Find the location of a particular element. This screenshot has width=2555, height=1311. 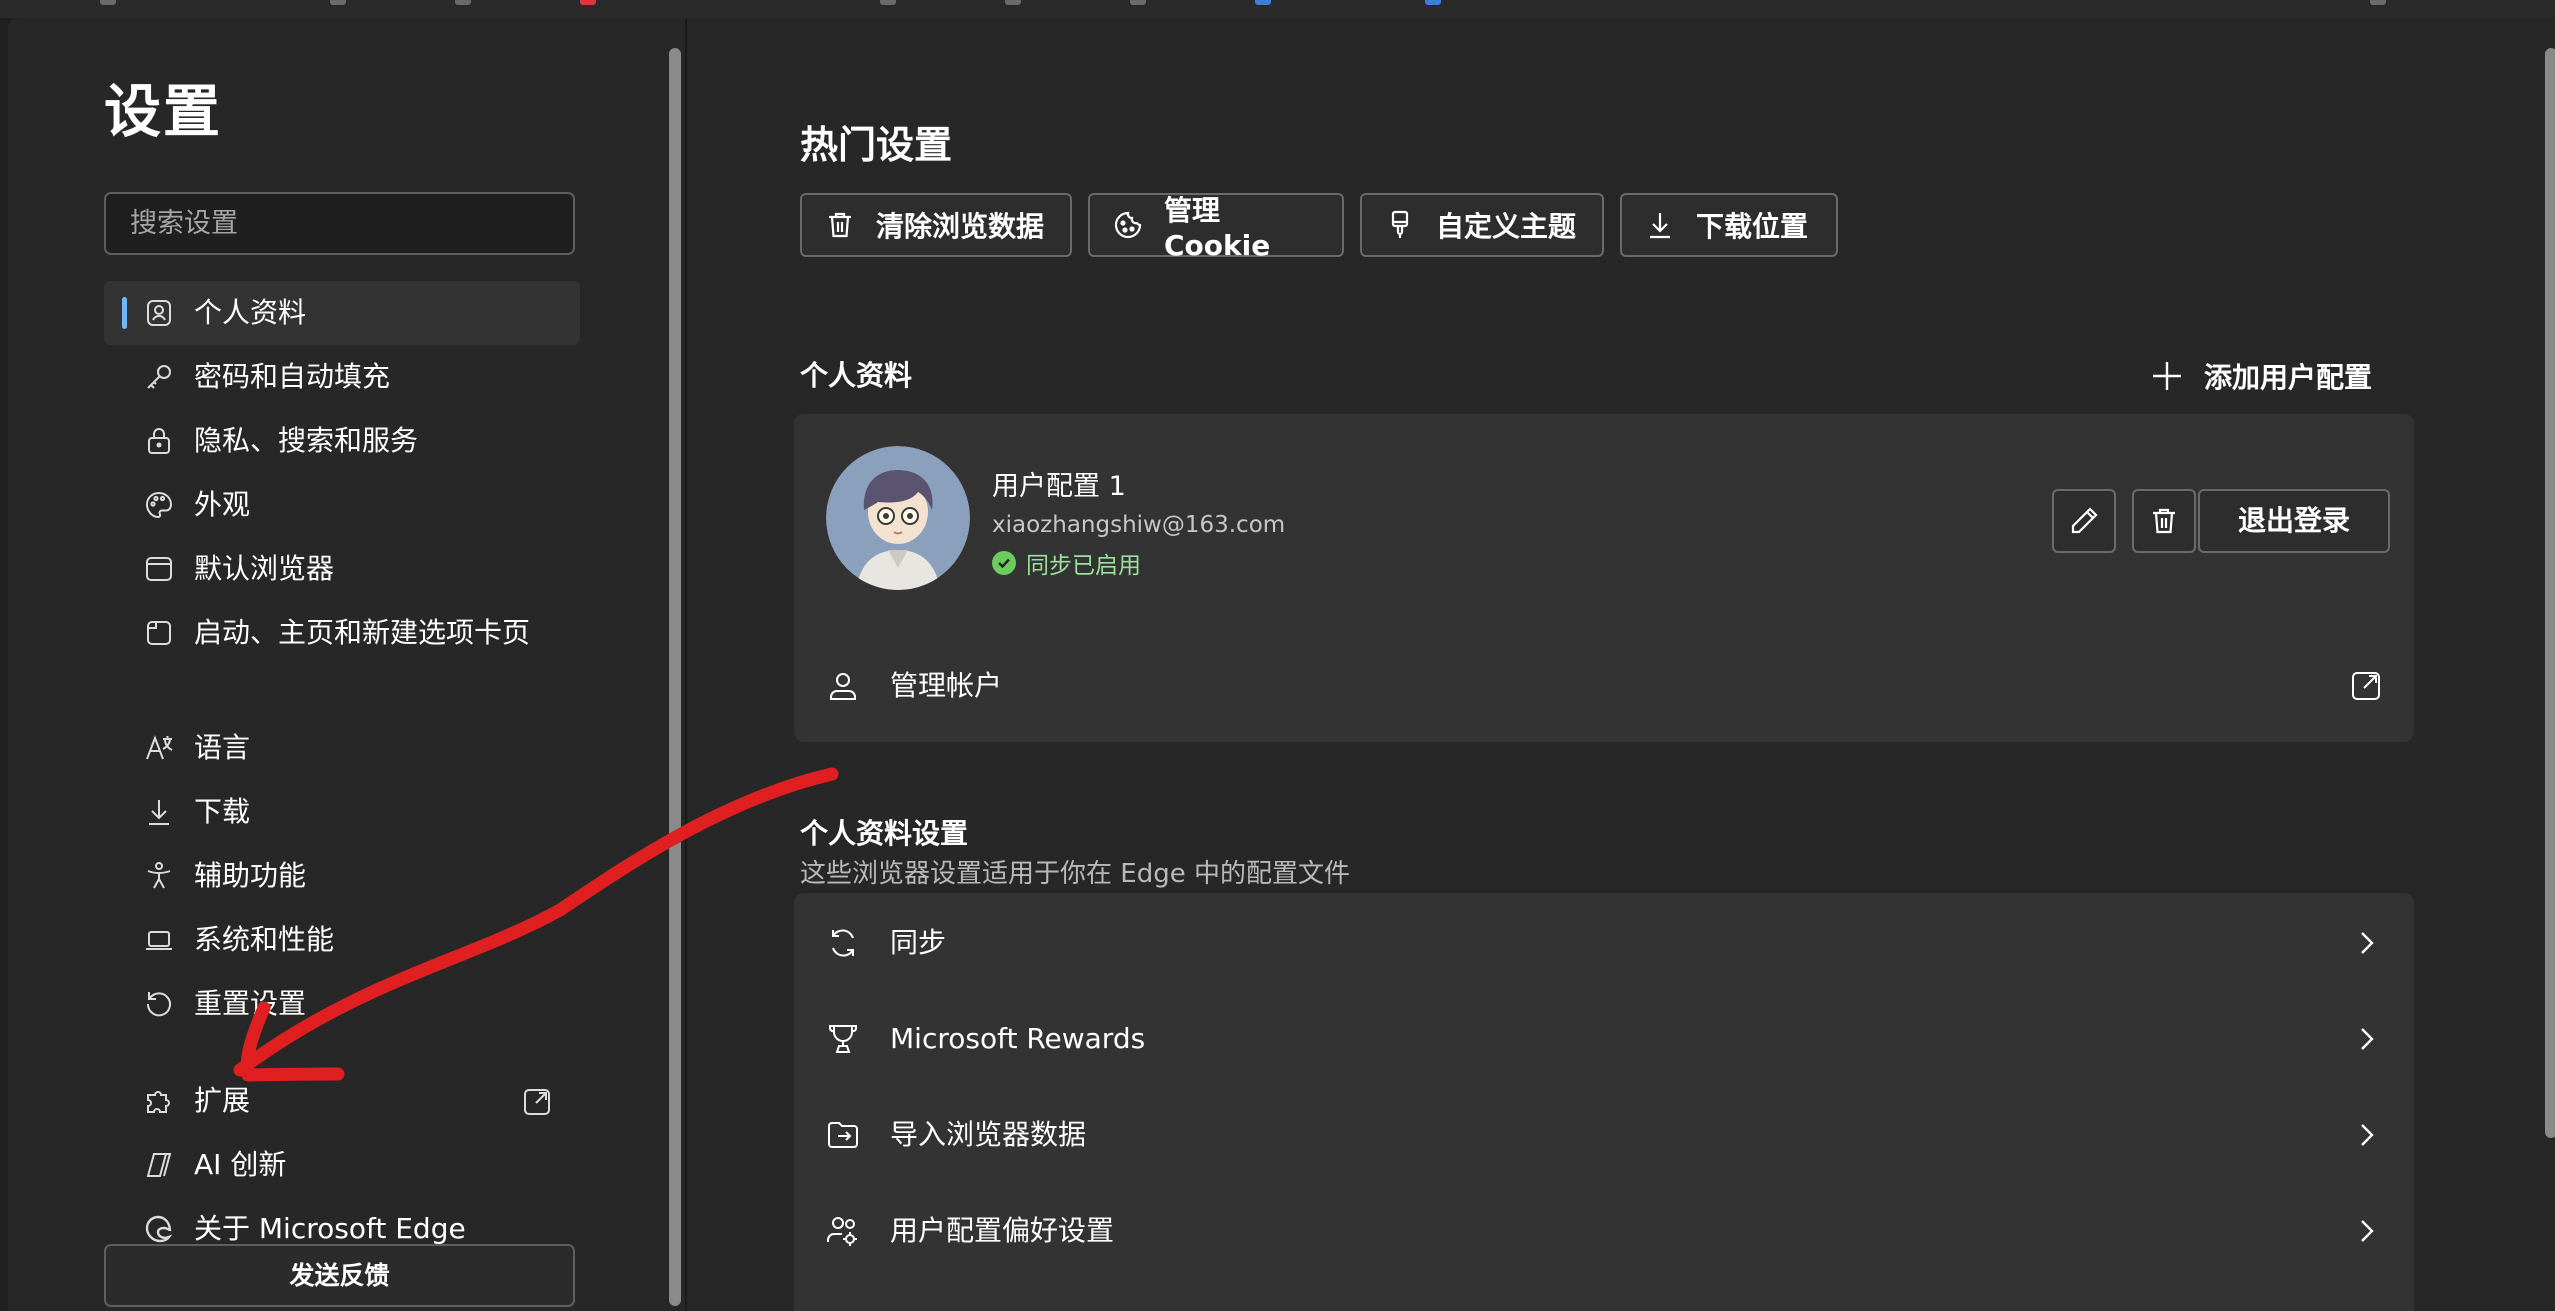

search-settings-input: 搜索设置 is located at coordinates (339, 223).